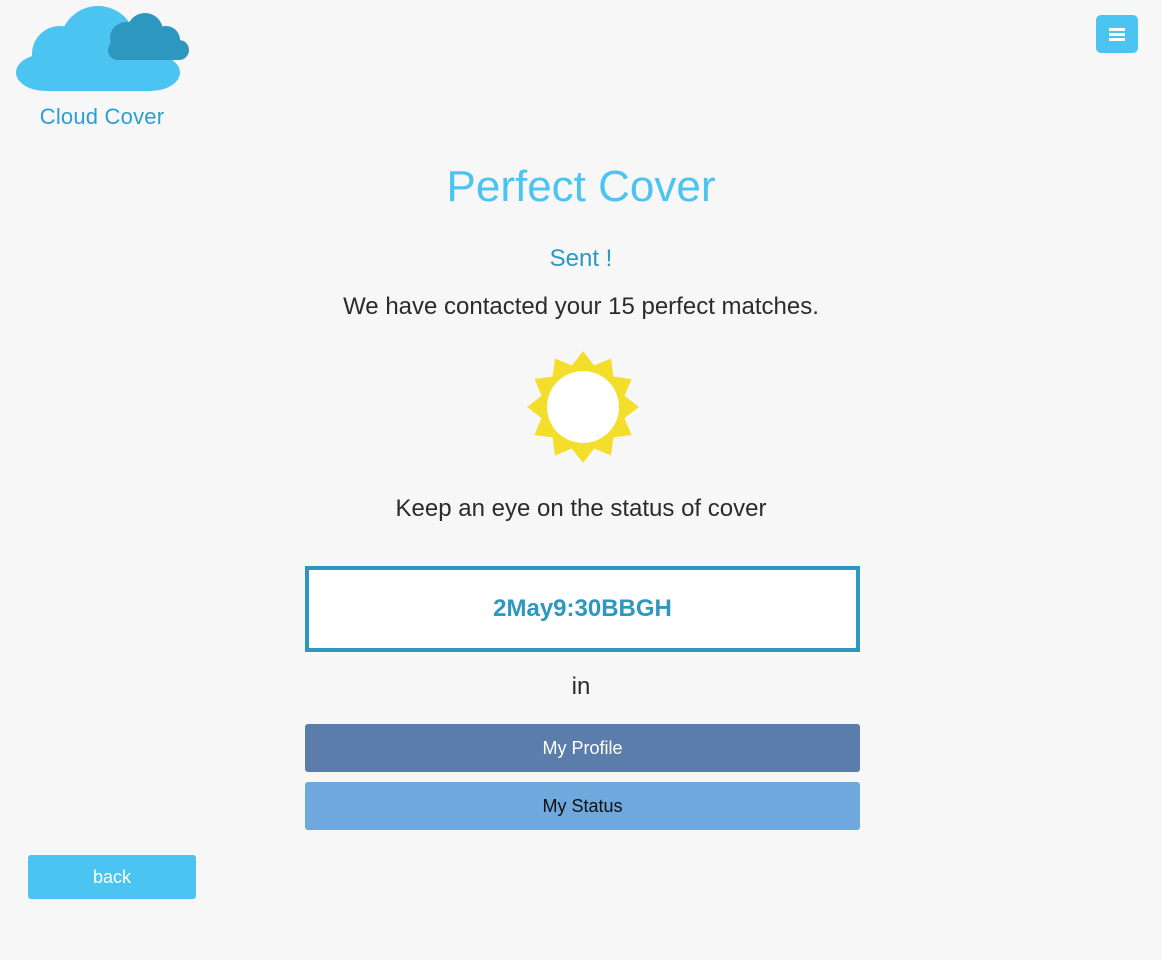 The image size is (1162, 960). I want to click on my-profile-button: My Profile, so click(582, 748).